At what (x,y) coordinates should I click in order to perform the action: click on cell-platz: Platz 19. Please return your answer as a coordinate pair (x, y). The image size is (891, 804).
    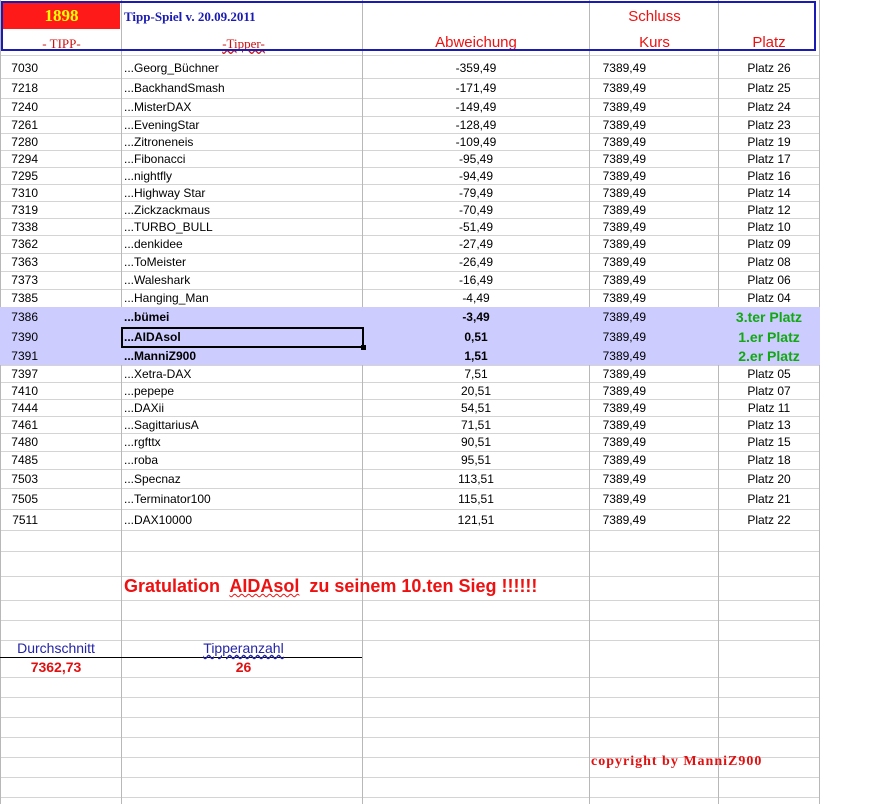
    Looking at the image, I should click on (769, 142).